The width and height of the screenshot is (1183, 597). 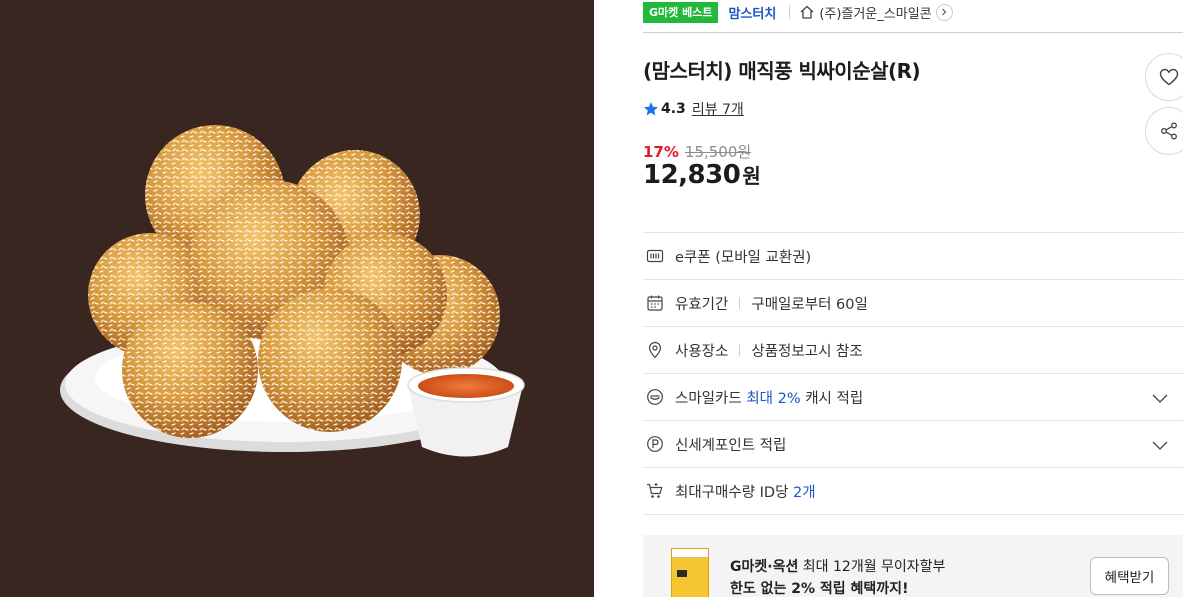 I want to click on rating-summary: 4.3 리뷰 7개, so click(x=693, y=109).